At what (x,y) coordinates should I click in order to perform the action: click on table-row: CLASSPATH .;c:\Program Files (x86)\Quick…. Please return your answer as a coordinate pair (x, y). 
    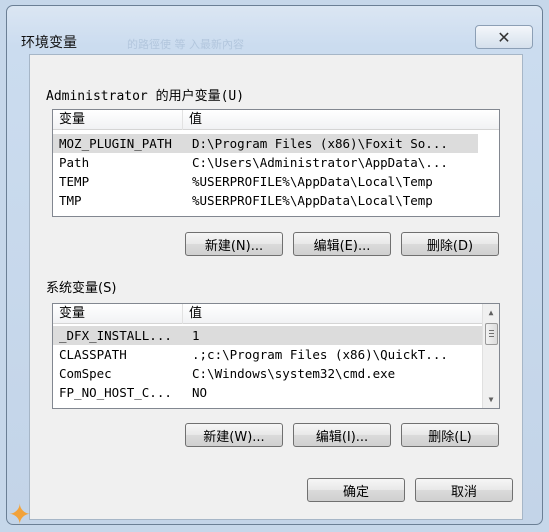
    Looking at the image, I should click on (268, 354).